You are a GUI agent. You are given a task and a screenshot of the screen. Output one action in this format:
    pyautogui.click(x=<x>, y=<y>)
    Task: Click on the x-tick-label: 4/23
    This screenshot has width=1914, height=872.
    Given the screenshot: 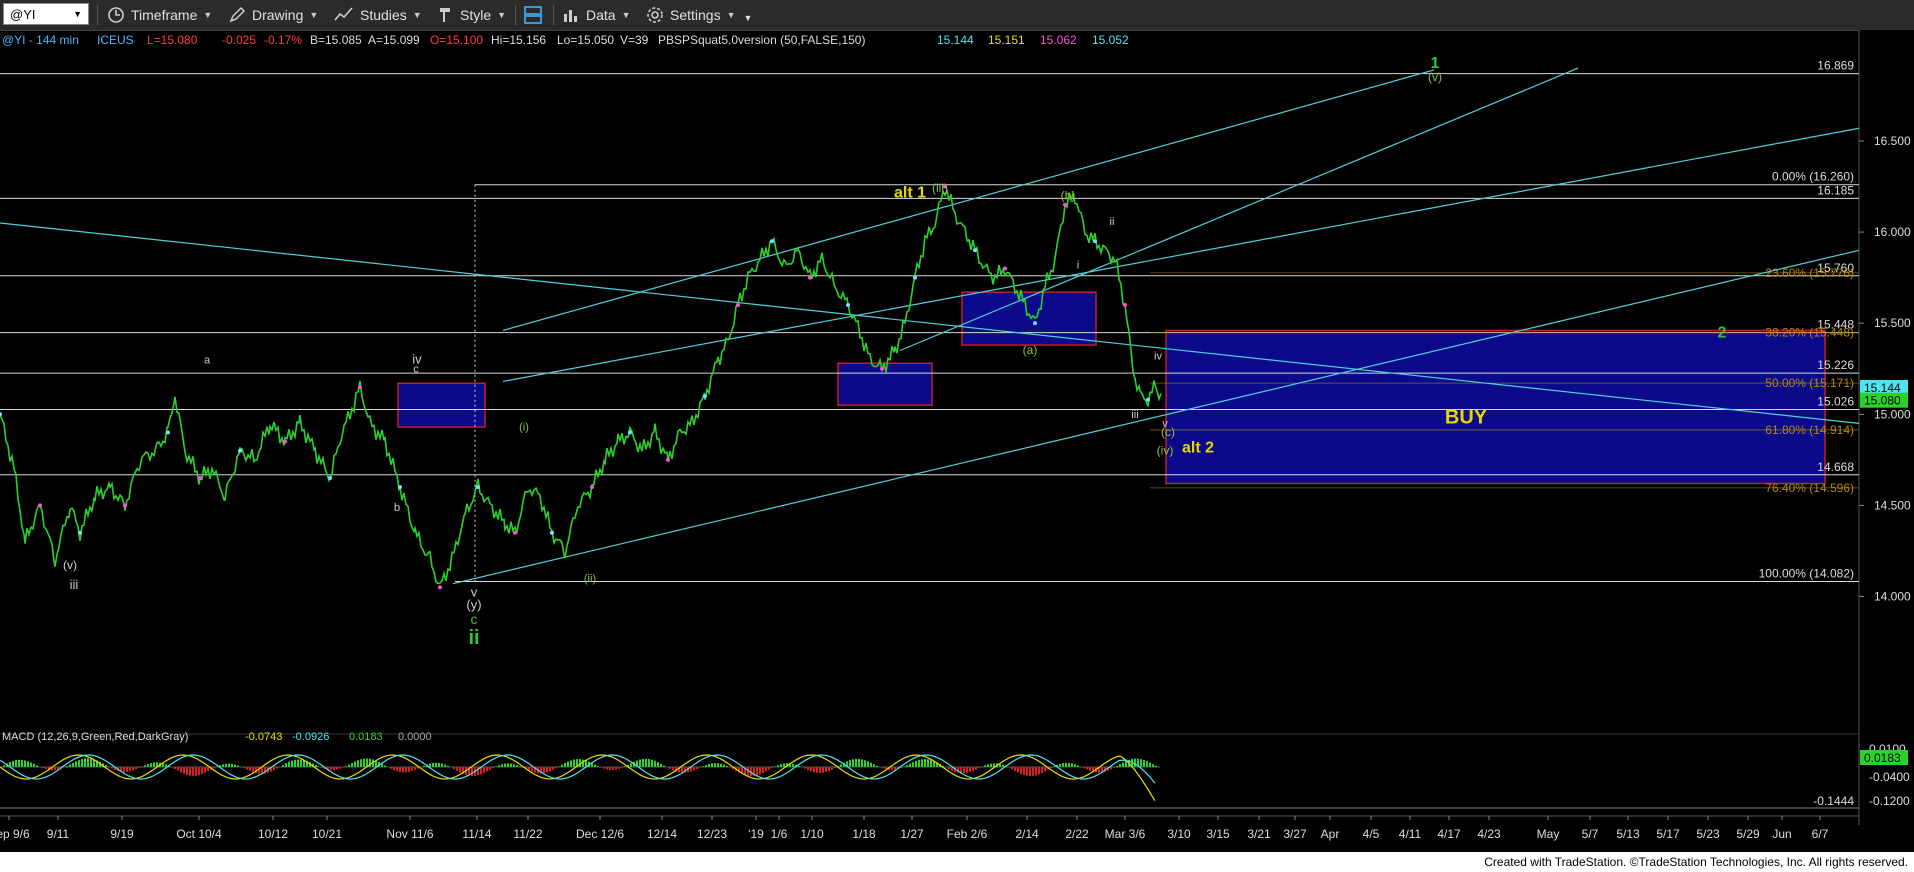 What is the action you would take?
    pyautogui.click(x=1489, y=834)
    